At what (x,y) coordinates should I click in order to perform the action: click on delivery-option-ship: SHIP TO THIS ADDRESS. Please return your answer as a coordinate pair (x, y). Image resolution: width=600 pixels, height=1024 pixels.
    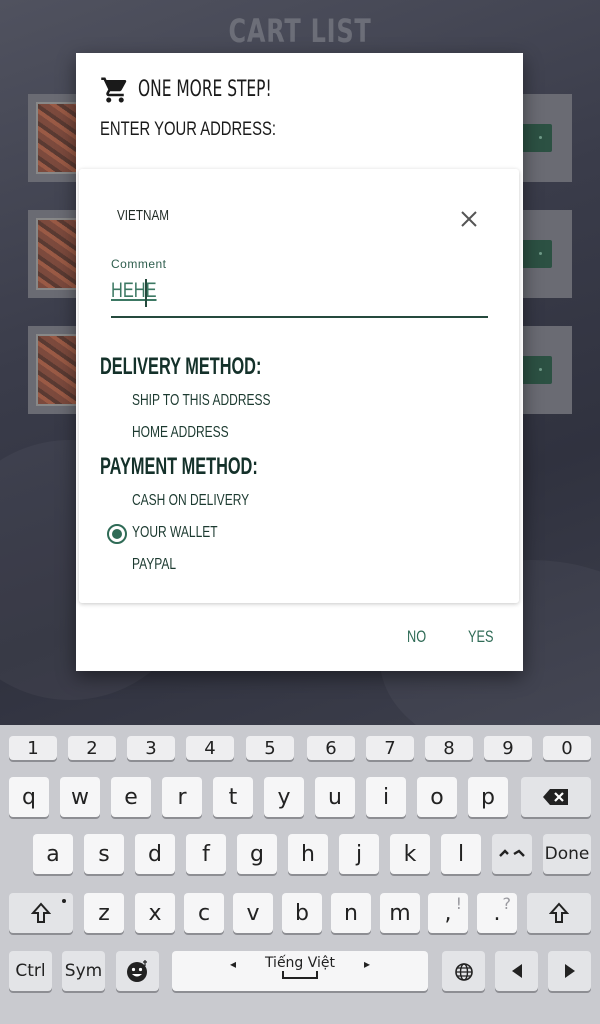
    Looking at the image, I should click on (201, 401).